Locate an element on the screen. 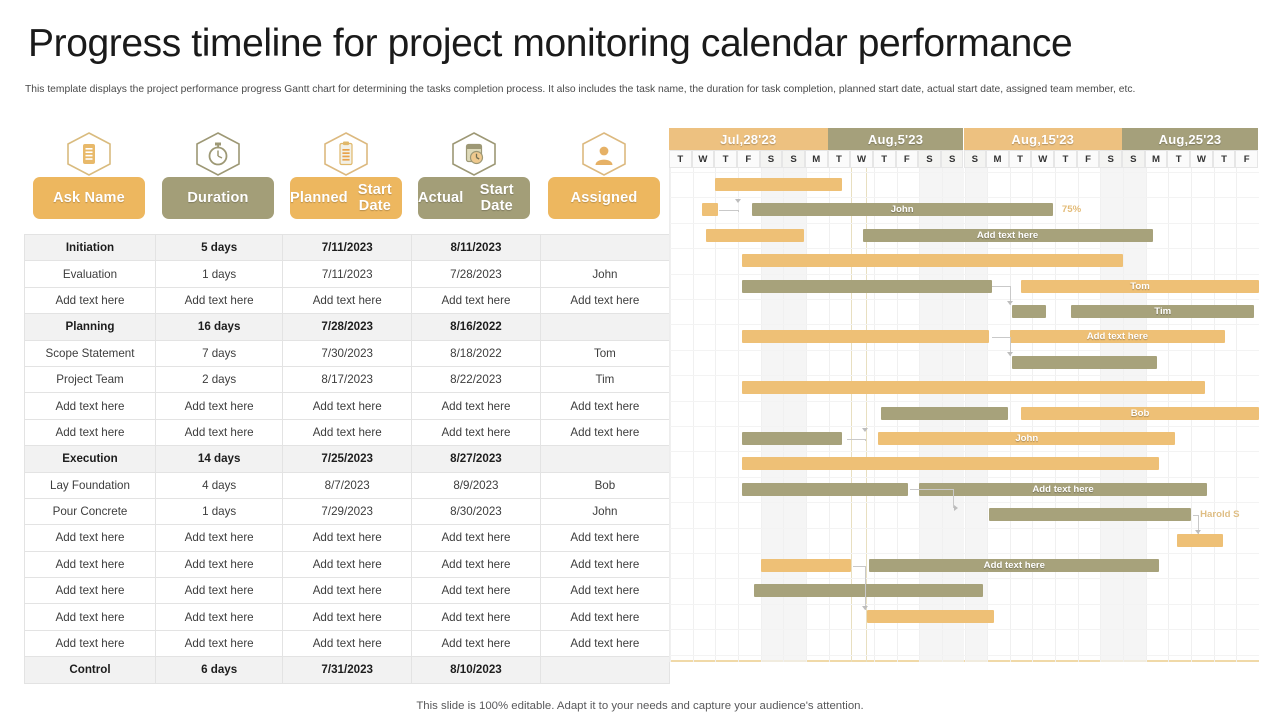  table-row: Lay Foundation 4 days 8/7/2023 8/9/2023 Bob is located at coordinates (347, 485).